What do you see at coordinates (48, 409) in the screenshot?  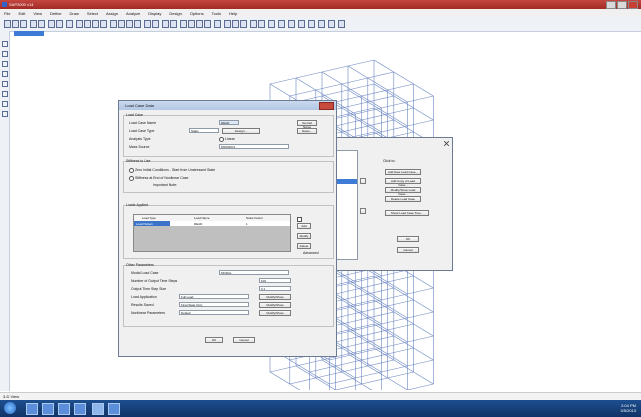 I see `browser-icon` at bounding box center [48, 409].